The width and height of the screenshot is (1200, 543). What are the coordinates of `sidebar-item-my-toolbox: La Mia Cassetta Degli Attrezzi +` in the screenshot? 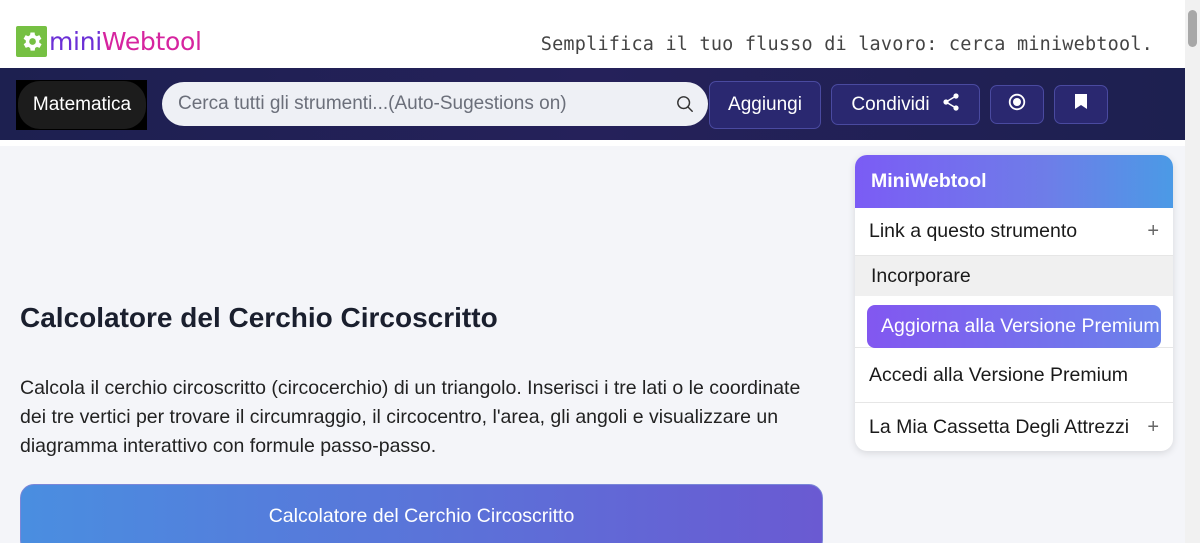 It's located at (1014, 427).